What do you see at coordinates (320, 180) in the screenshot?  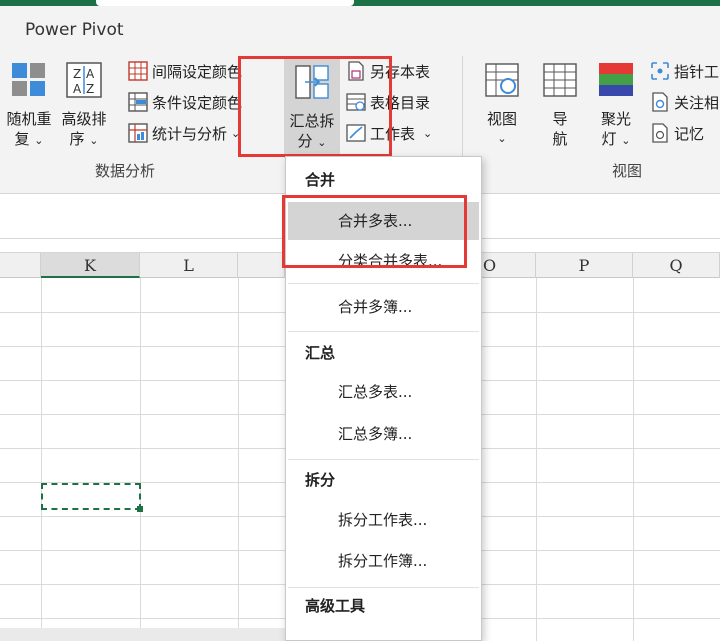 I see `section-header-merge: 合并` at bounding box center [320, 180].